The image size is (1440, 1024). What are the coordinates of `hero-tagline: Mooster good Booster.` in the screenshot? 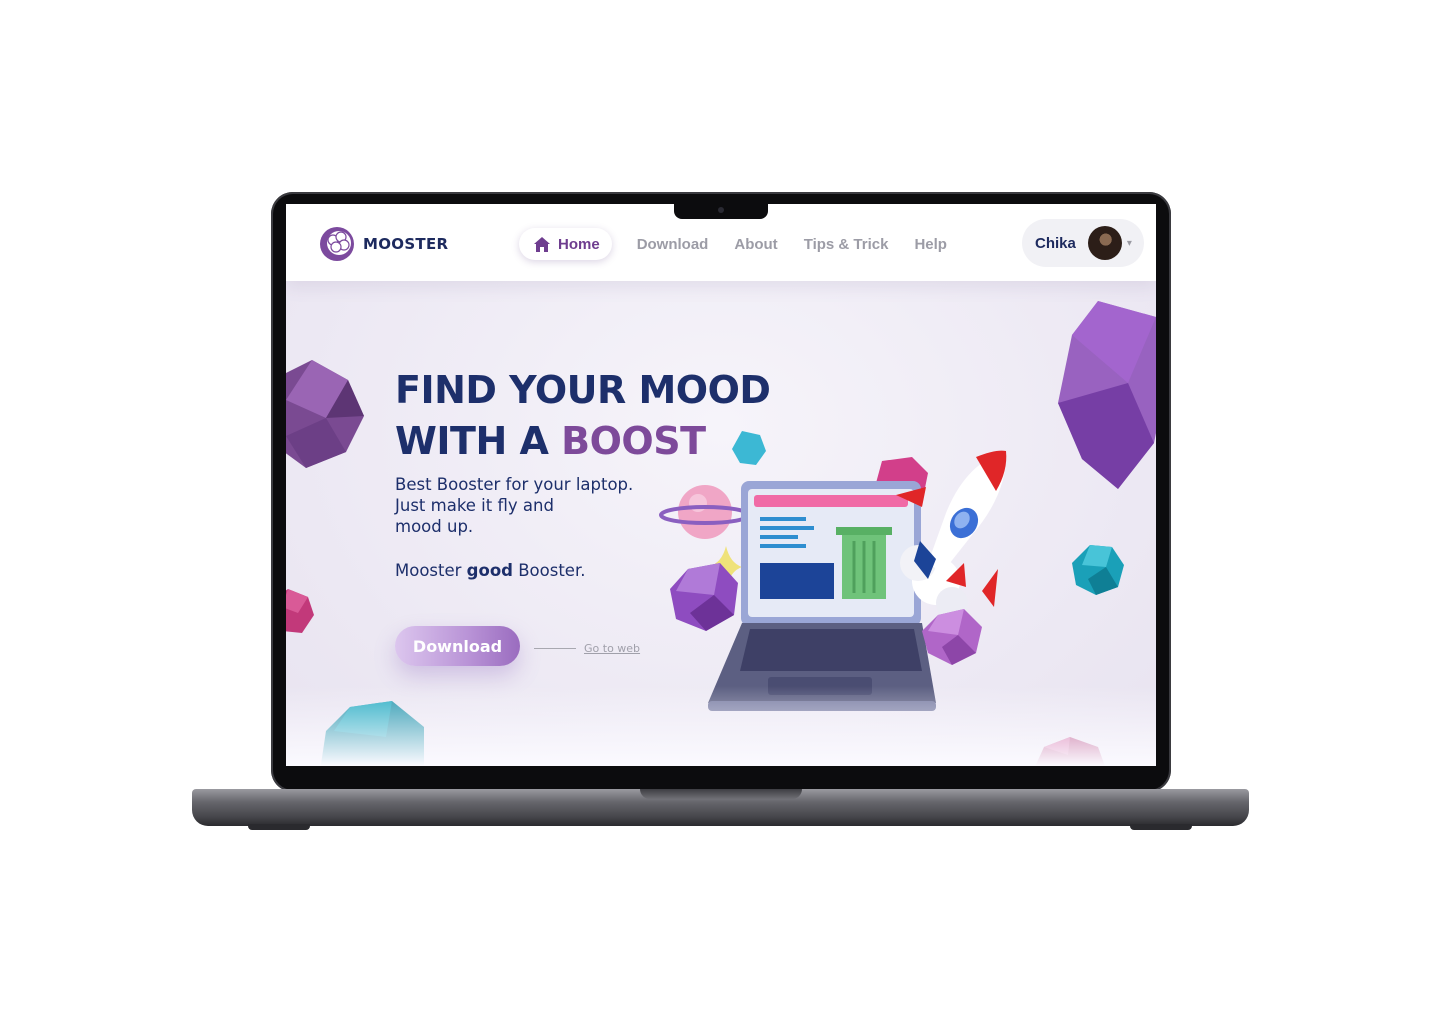 It's located at (490, 570).